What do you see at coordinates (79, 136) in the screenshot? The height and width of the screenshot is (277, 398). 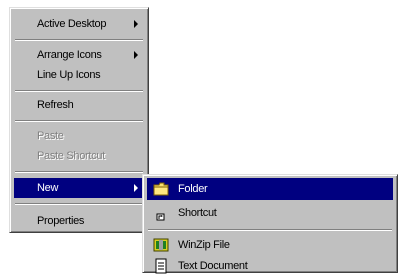 I see `menu-item-paste: Paste` at bounding box center [79, 136].